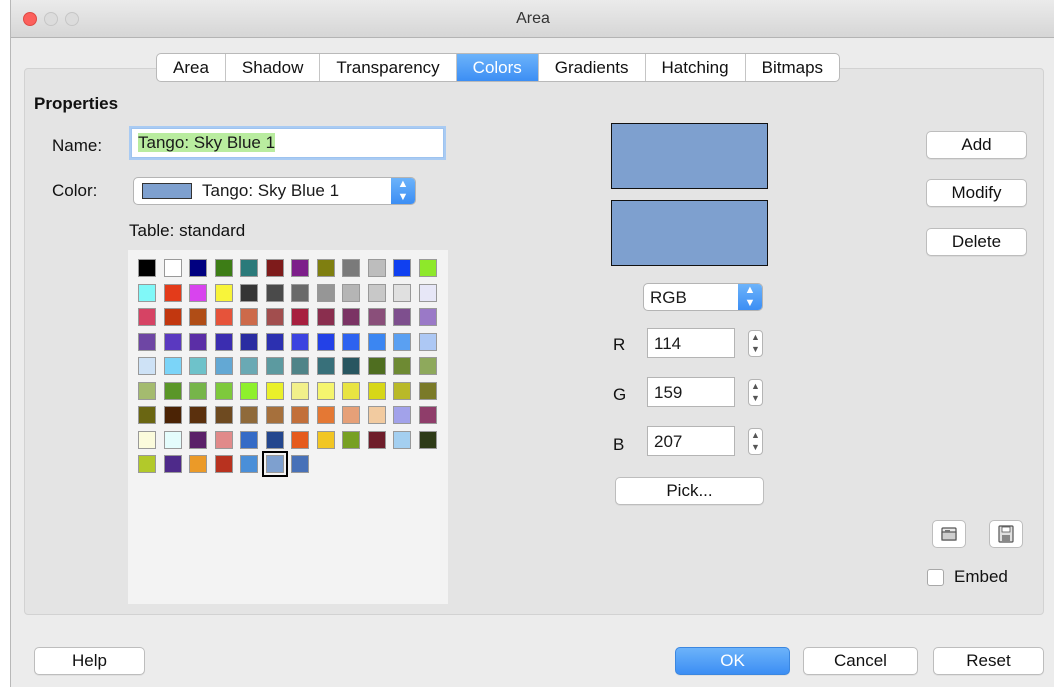  What do you see at coordinates (935, 577) in the screenshot?
I see `embed-checkbox` at bounding box center [935, 577].